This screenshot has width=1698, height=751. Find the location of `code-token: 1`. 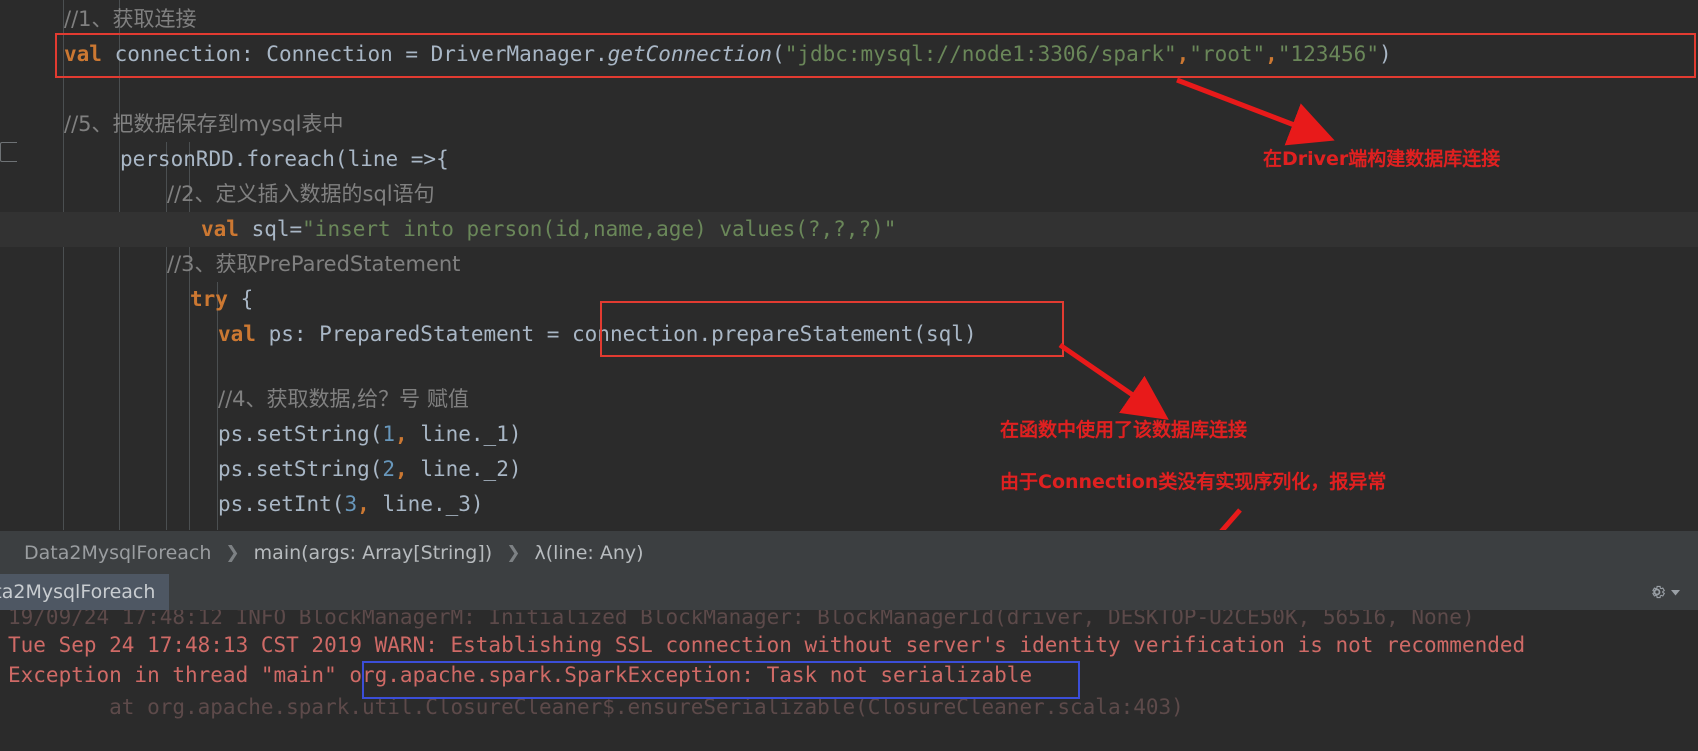

code-token: 1 is located at coordinates (389, 434).